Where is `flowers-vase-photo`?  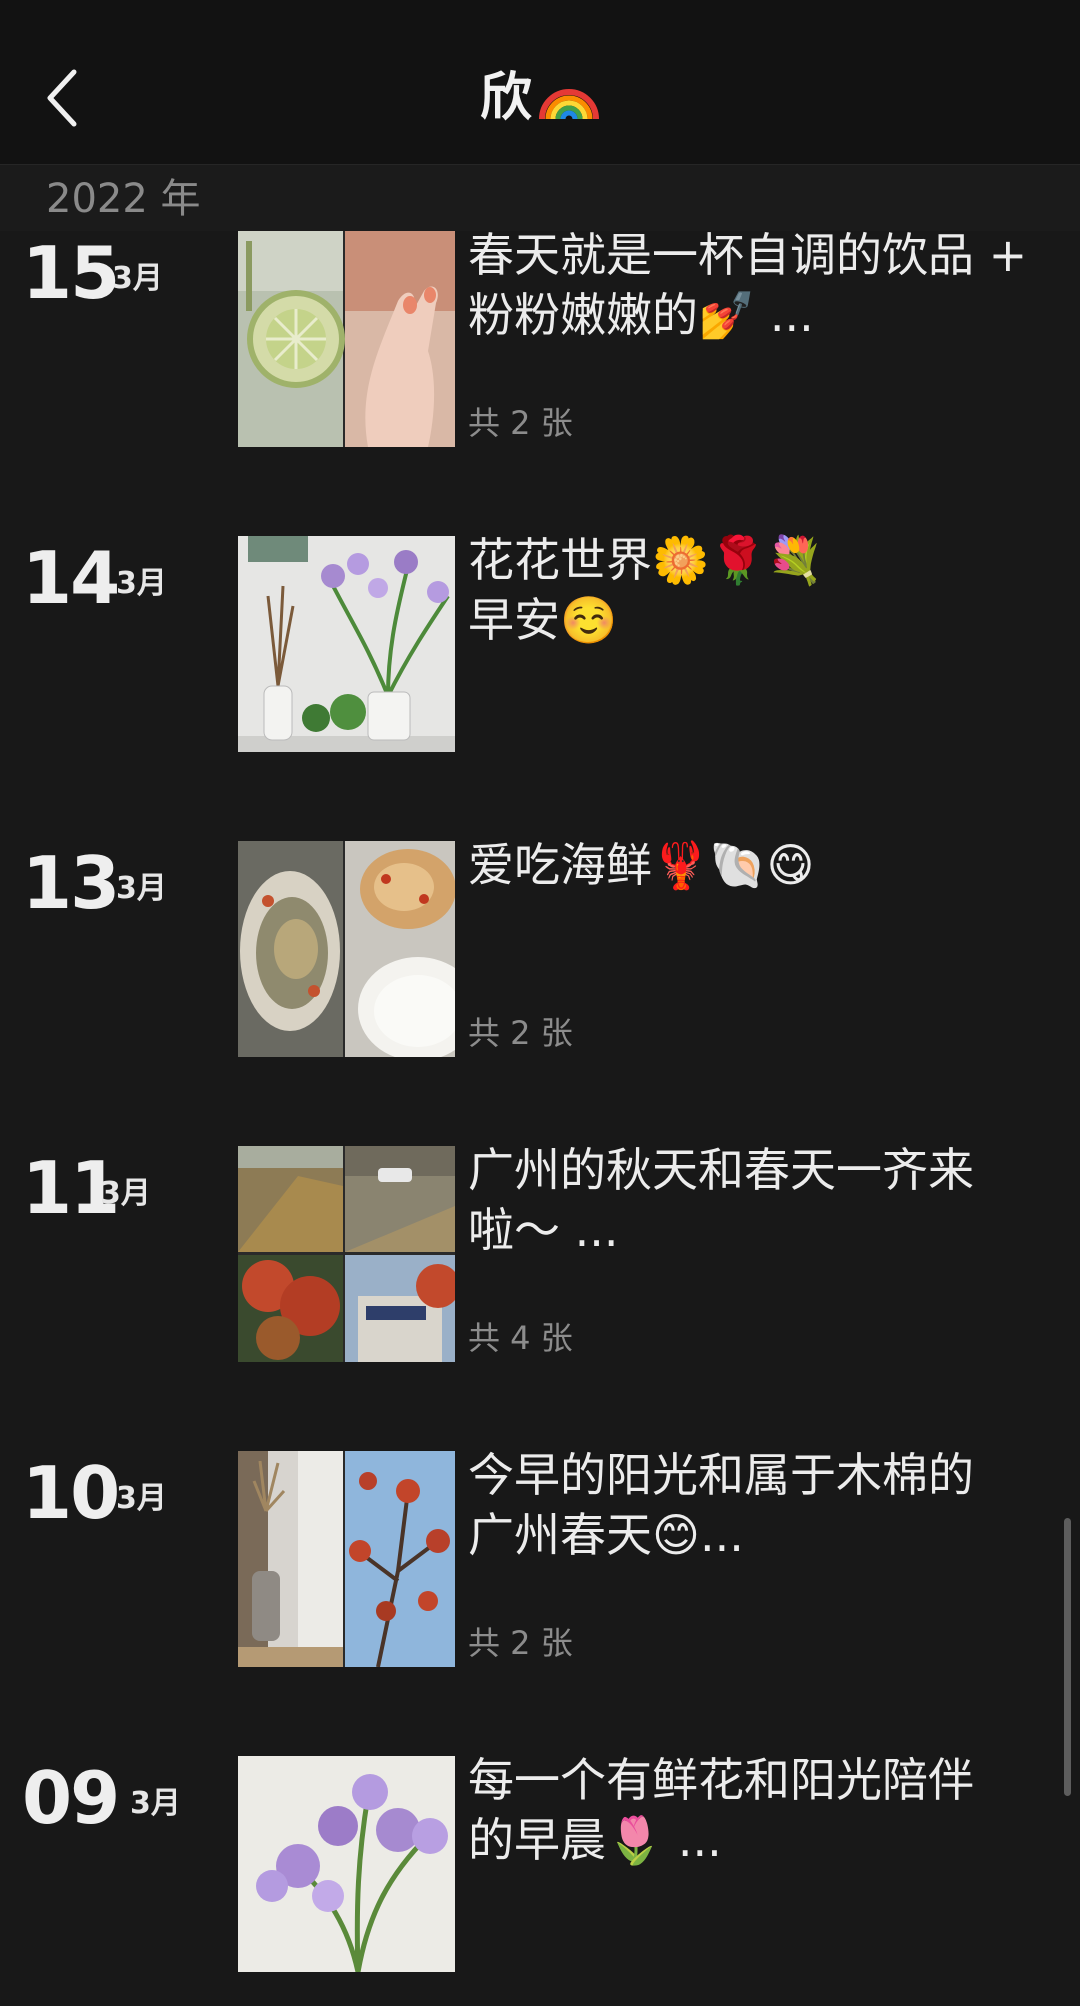 flowers-vase-photo is located at coordinates (346, 644).